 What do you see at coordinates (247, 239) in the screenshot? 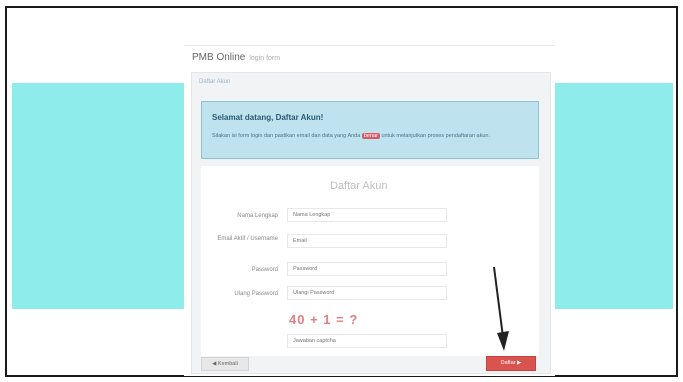
I see `email-label: Email Aktif / Username` at bounding box center [247, 239].